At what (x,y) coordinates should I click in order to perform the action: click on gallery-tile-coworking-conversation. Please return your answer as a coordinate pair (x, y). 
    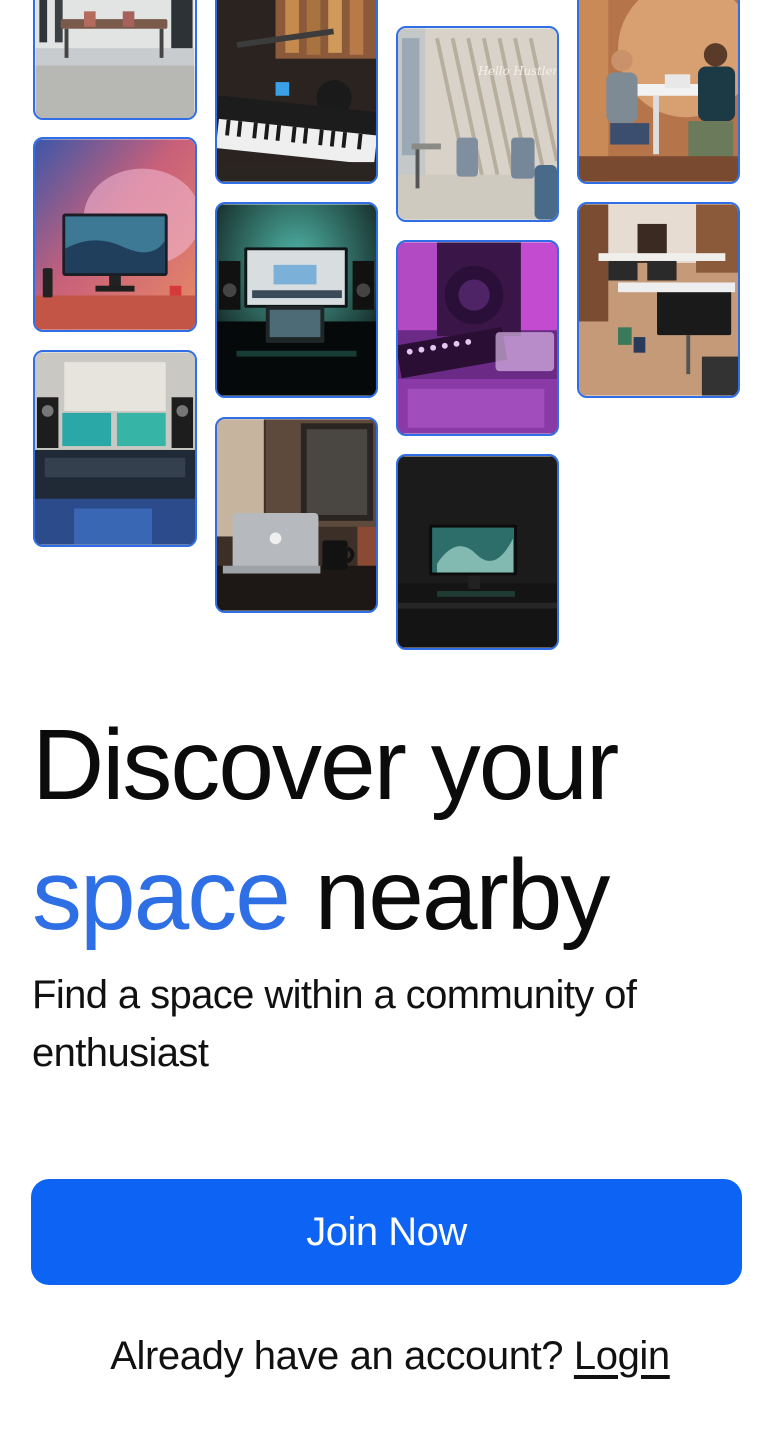
    Looking at the image, I should click on (658, 92).